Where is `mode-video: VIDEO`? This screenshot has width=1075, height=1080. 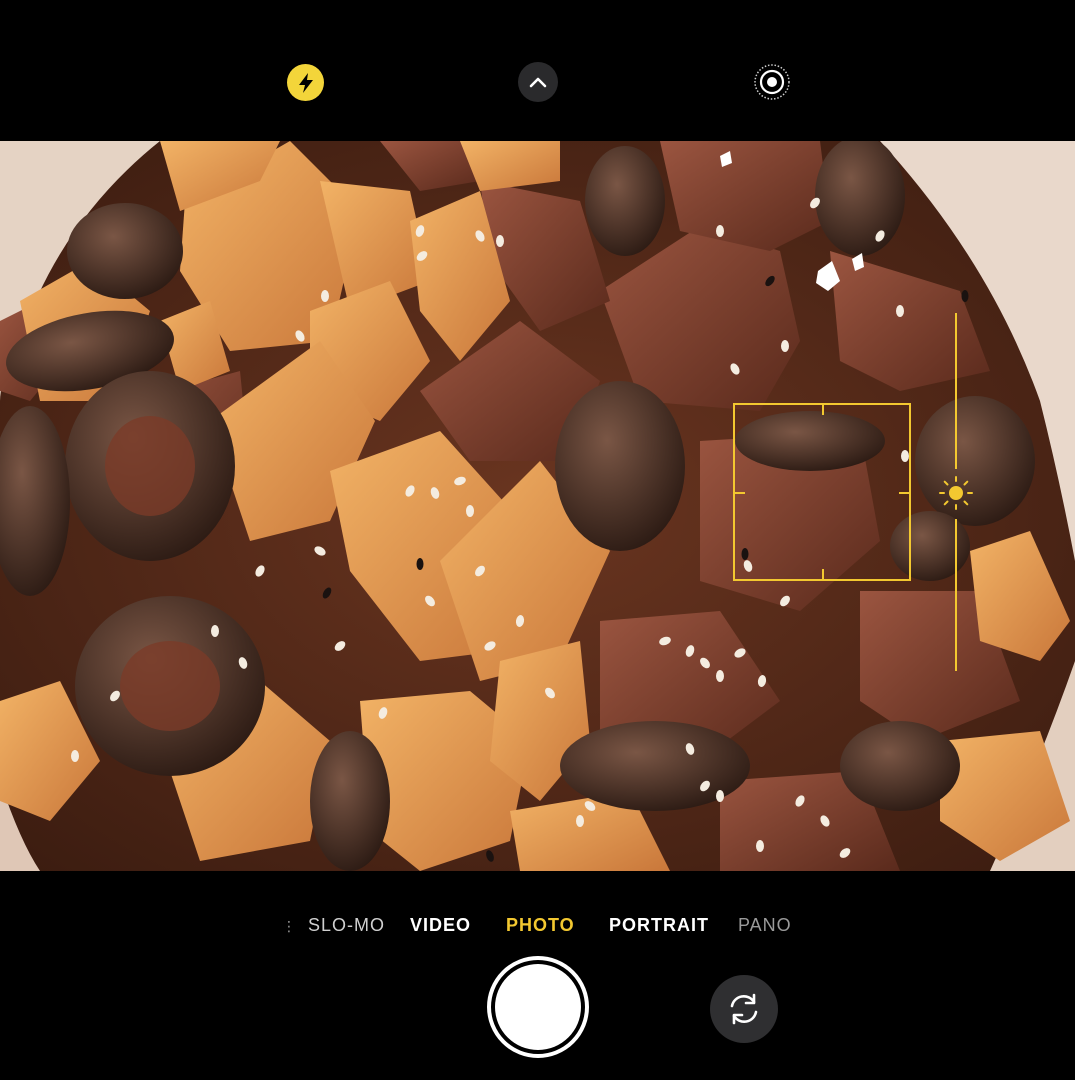 mode-video: VIDEO is located at coordinates (440, 925).